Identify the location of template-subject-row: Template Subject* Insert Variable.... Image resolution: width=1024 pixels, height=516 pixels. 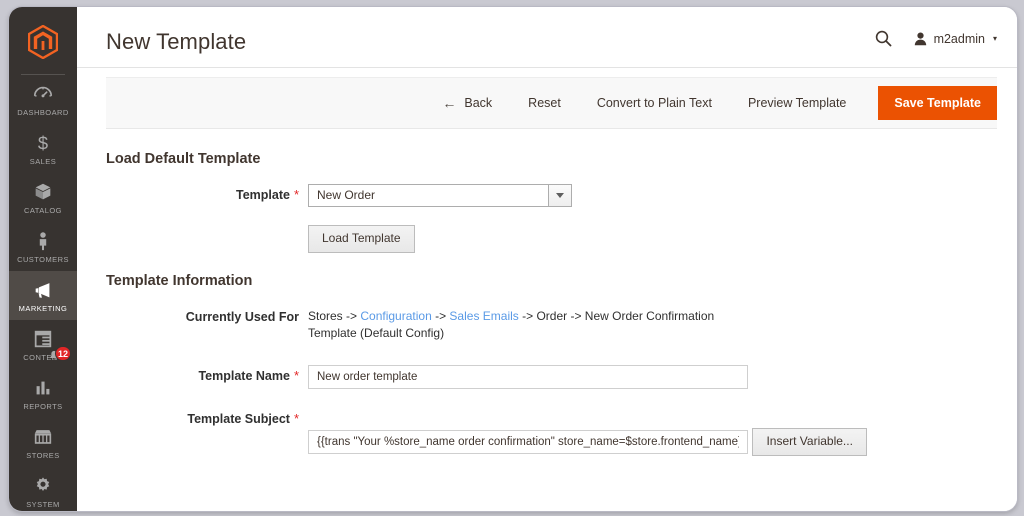
(551, 432).